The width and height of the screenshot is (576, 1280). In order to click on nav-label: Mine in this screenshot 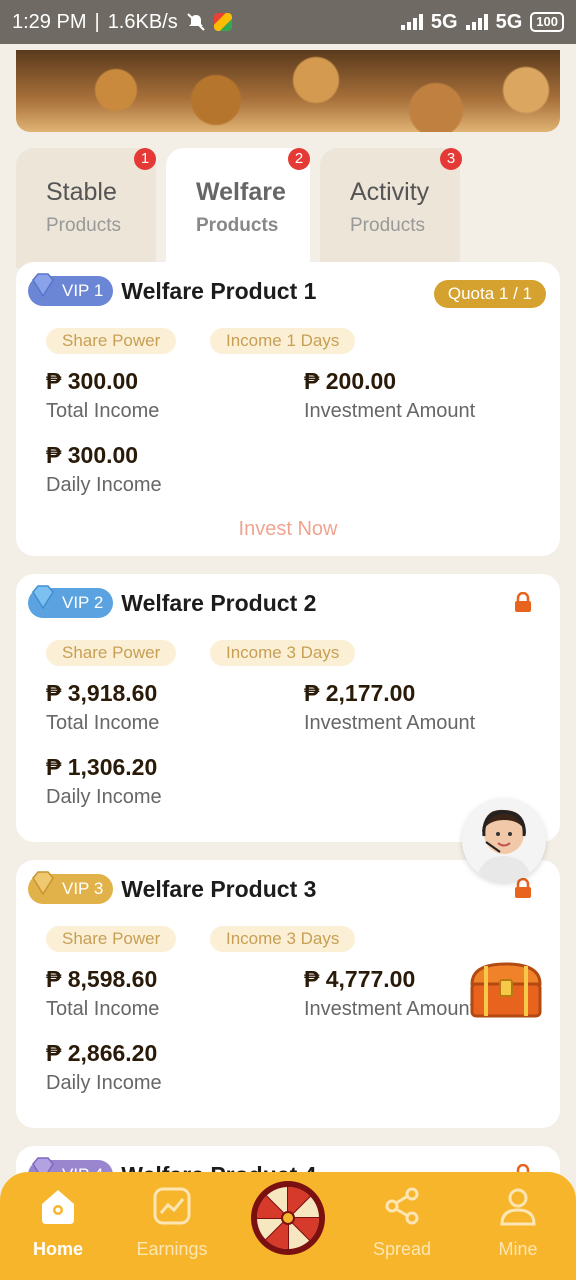, I will do `click(518, 1249)`.